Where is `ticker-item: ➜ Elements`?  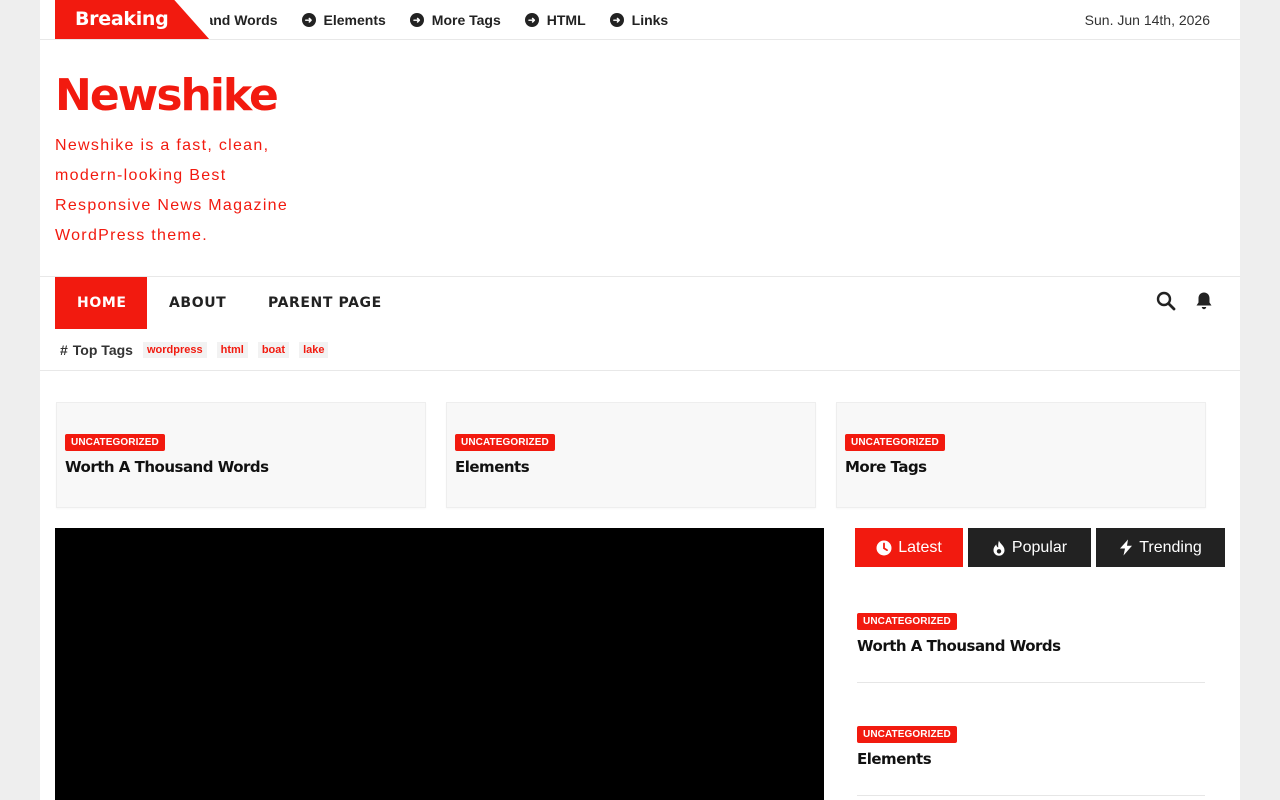 ticker-item: ➜ Elements is located at coordinates (343, 20).